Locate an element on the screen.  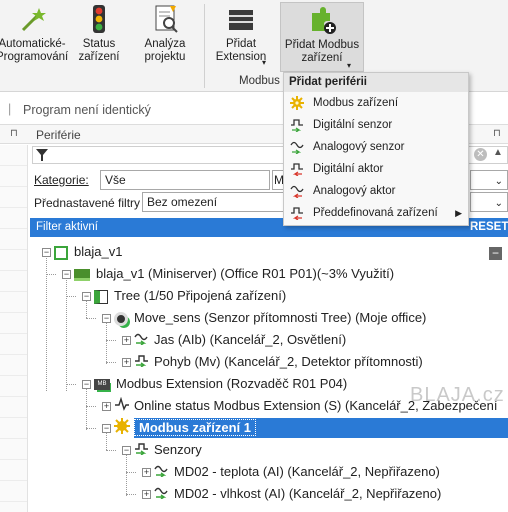
auto-programming-button: Automatické- Programování is located at coordinates (34, 34).